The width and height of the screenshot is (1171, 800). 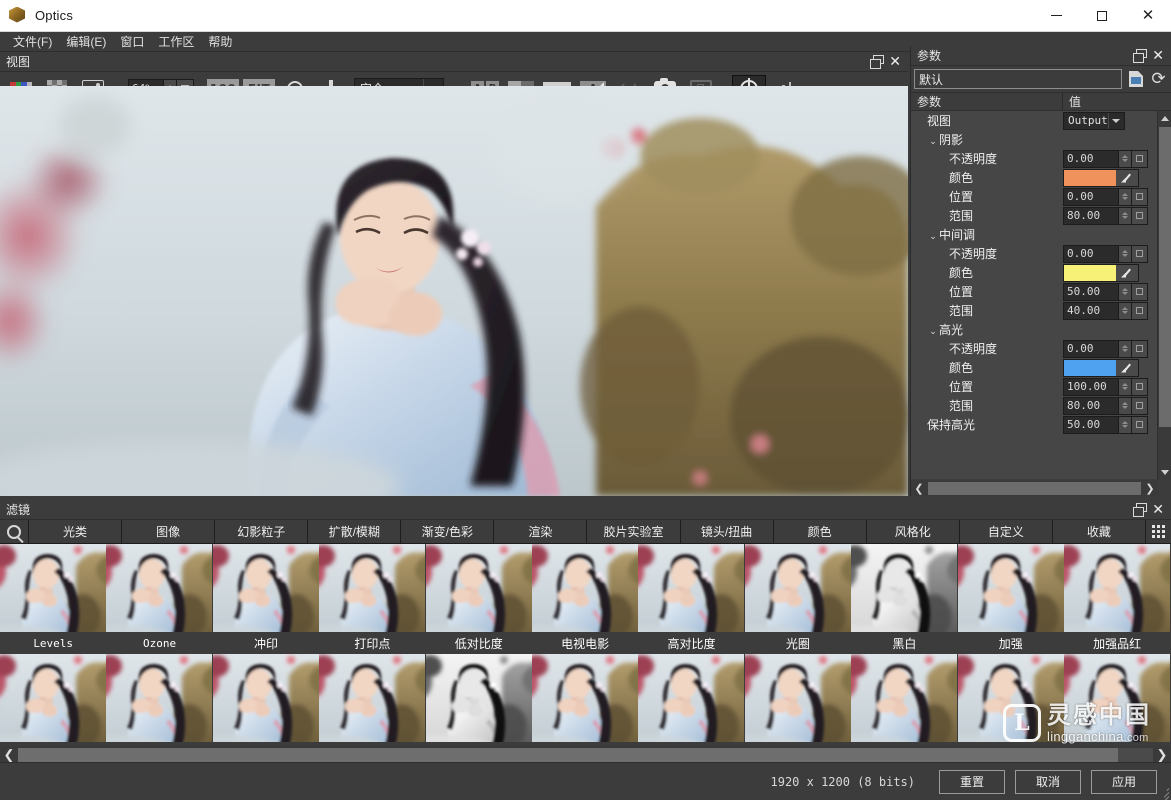 I want to click on param-row-midtone-range: 范围 40.00, so click(x=1034, y=310).